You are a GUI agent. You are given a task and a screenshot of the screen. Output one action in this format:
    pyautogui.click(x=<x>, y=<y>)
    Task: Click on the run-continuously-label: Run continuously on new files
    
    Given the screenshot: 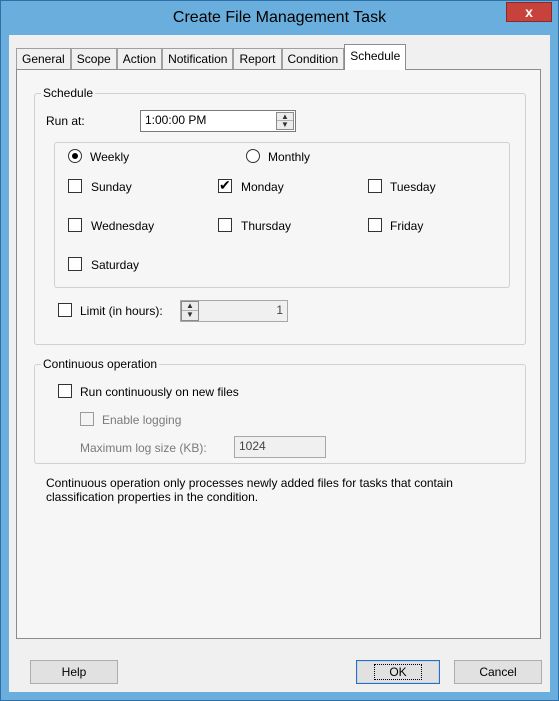 What is the action you would take?
    pyautogui.click(x=159, y=392)
    